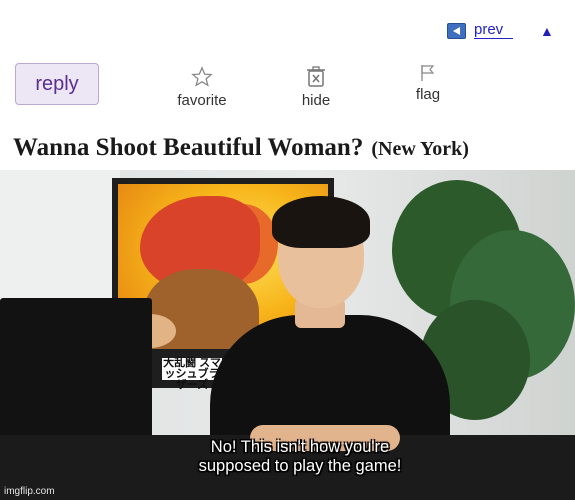  What do you see at coordinates (57, 84) in the screenshot?
I see `reply-button: reply` at bounding box center [57, 84].